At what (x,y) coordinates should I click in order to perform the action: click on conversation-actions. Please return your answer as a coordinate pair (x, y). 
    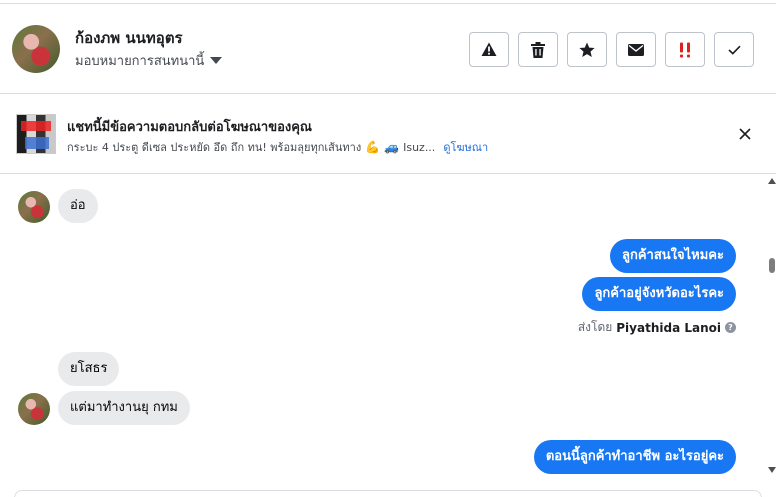
    Looking at the image, I should click on (611, 49).